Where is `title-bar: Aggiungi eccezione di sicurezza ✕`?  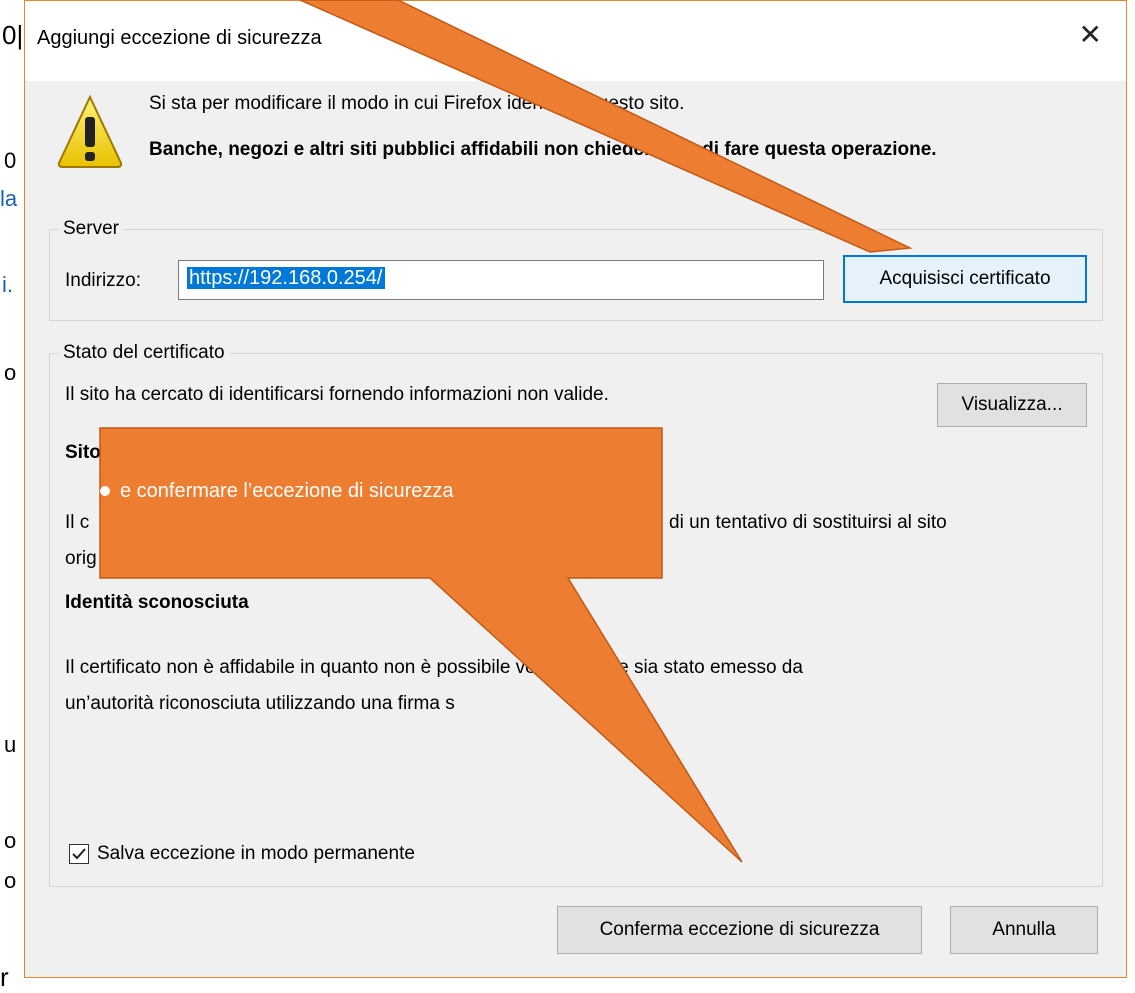 title-bar: Aggiungi eccezione di sicurezza ✕ is located at coordinates (575, 41).